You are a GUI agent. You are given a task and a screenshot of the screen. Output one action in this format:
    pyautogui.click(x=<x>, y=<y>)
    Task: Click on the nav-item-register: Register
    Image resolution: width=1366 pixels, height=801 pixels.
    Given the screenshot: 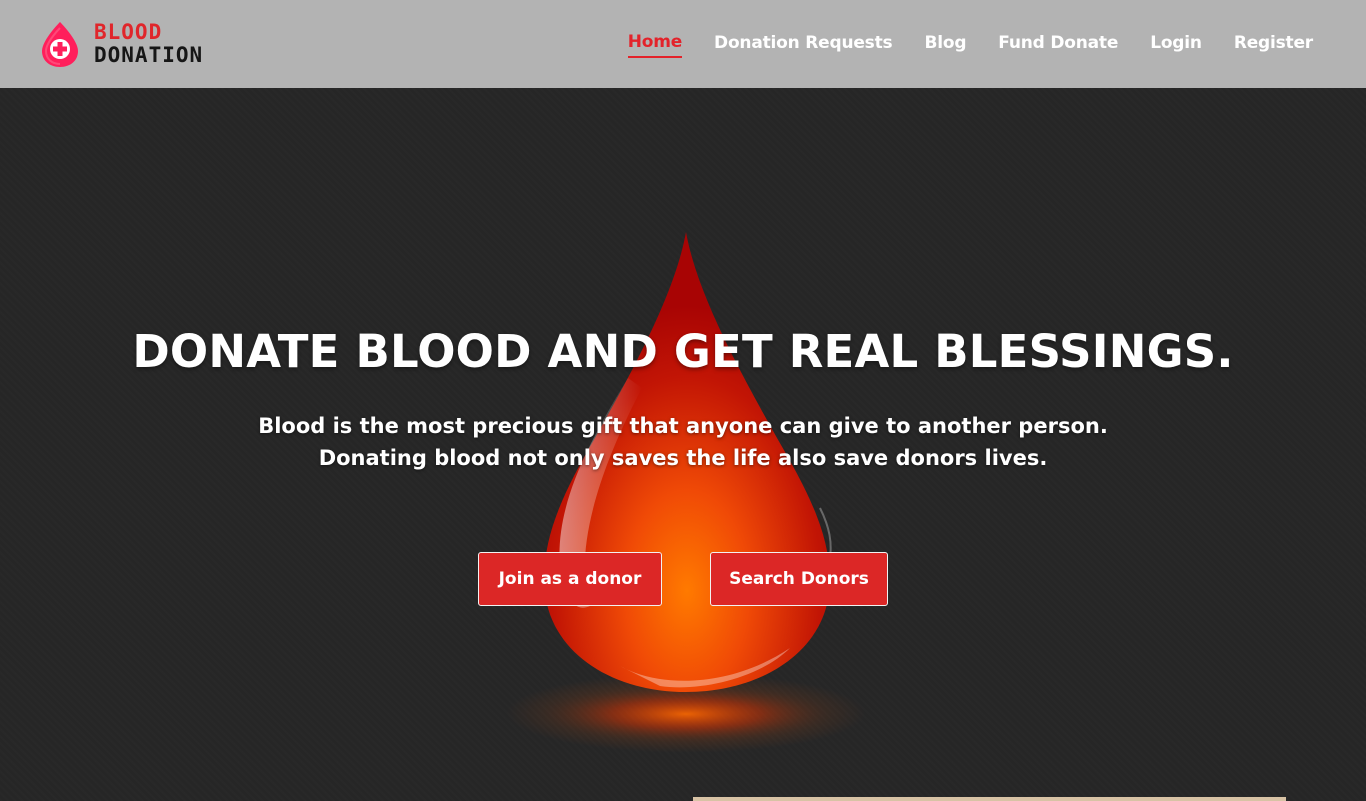 What is the action you would take?
    pyautogui.click(x=1273, y=45)
    